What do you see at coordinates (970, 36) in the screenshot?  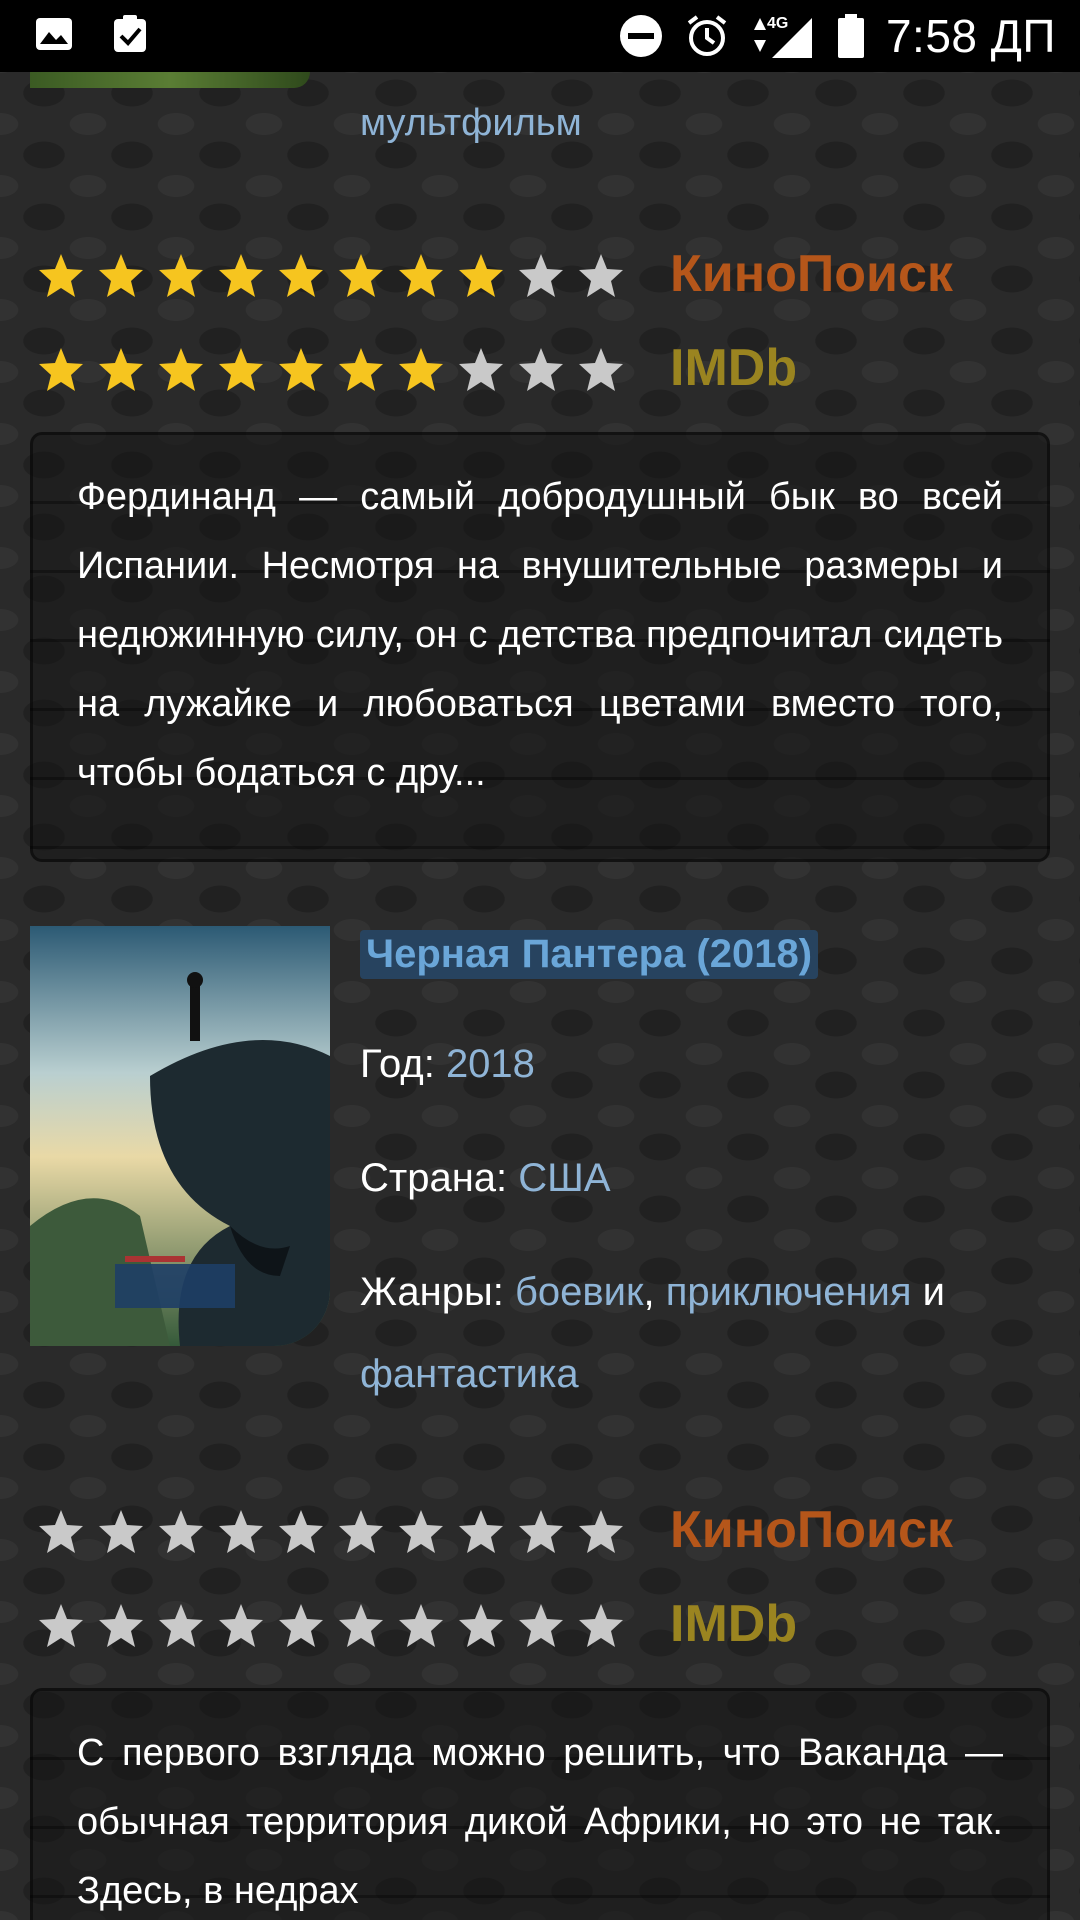 I see `clock: 7:58 ДП` at bounding box center [970, 36].